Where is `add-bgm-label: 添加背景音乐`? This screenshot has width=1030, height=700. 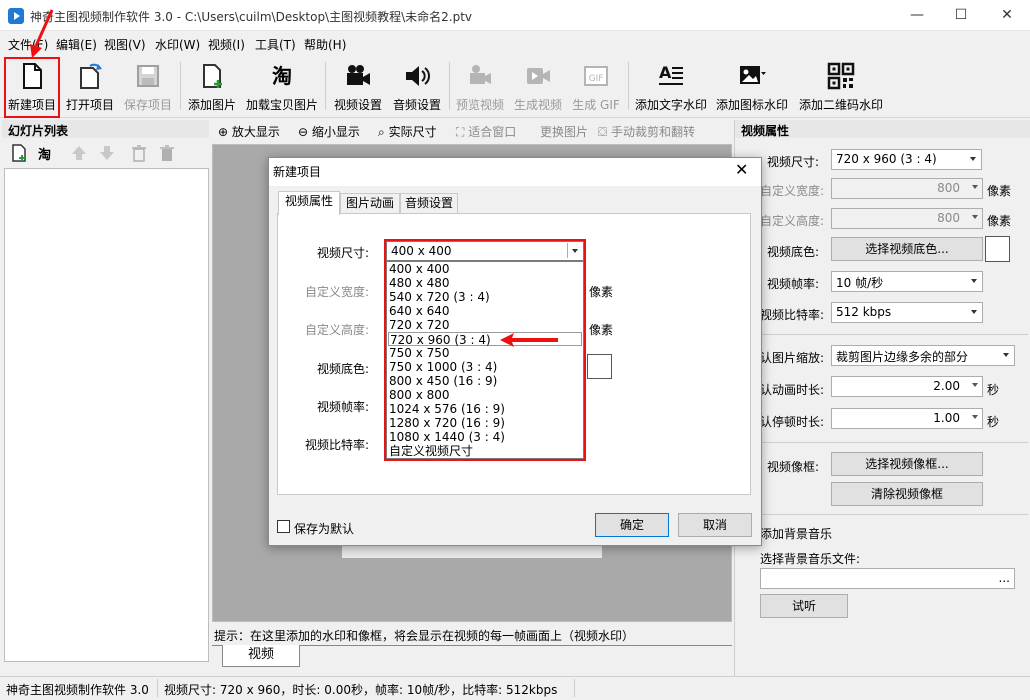 add-bgm-label: 添加背景音乐 is located at coordinates (796, 534).